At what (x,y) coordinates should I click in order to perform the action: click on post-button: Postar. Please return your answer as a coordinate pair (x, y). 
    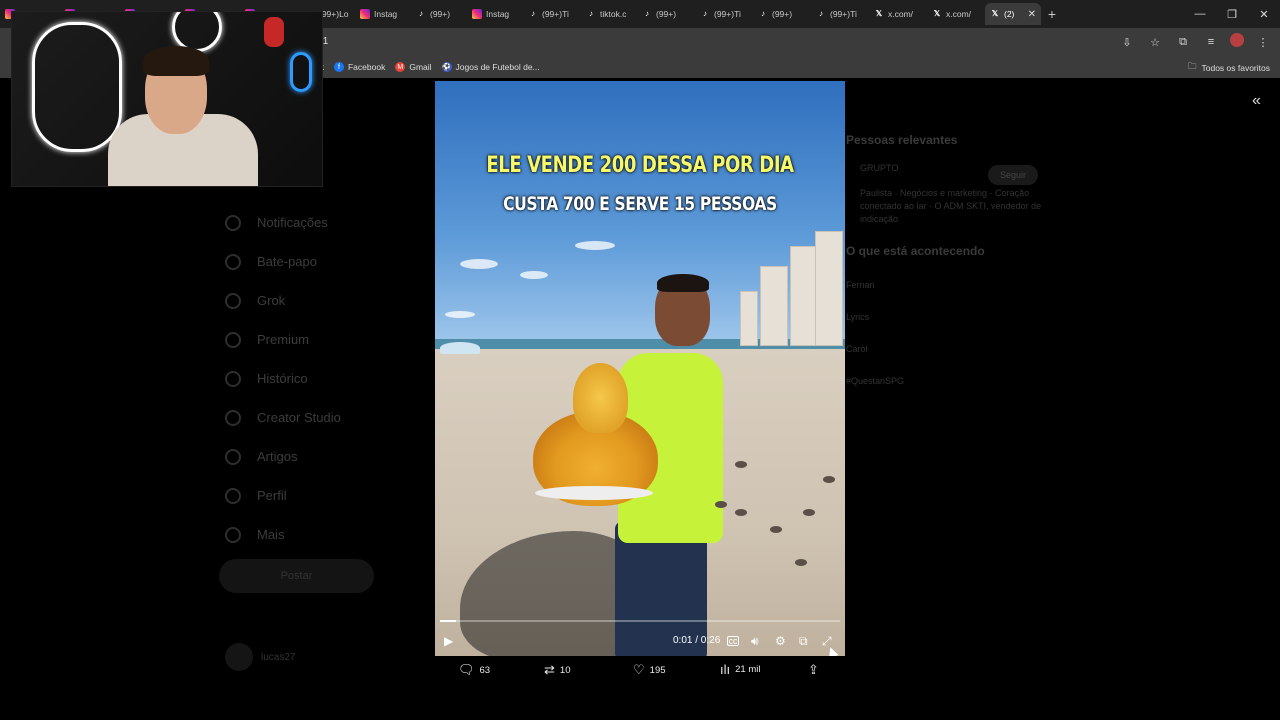
    Looking at the image, I should click on (296, 576).